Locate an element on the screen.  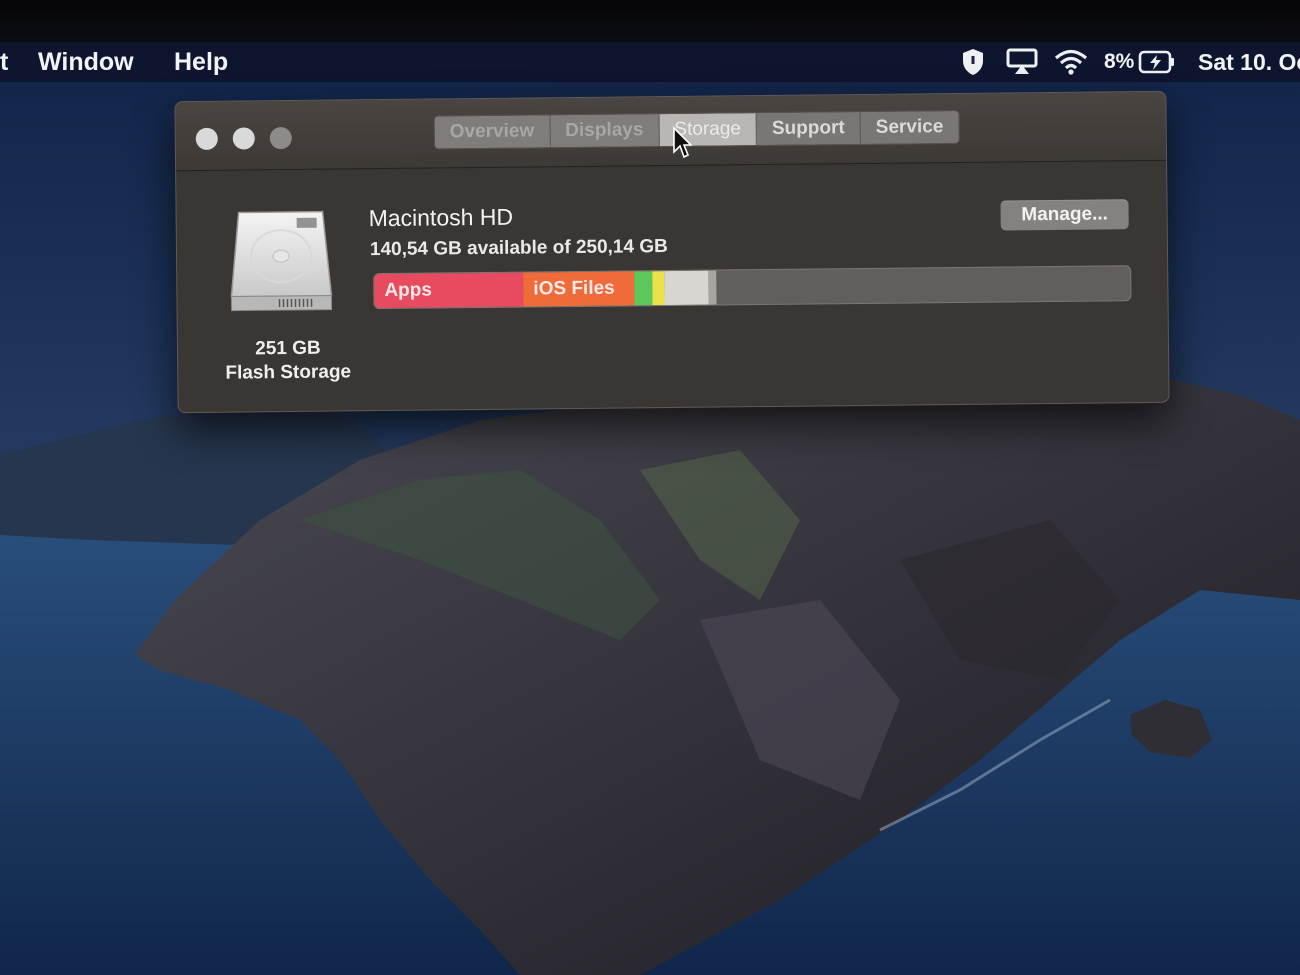
disk-type: Flash Storage is located at coordinates (288, 372).